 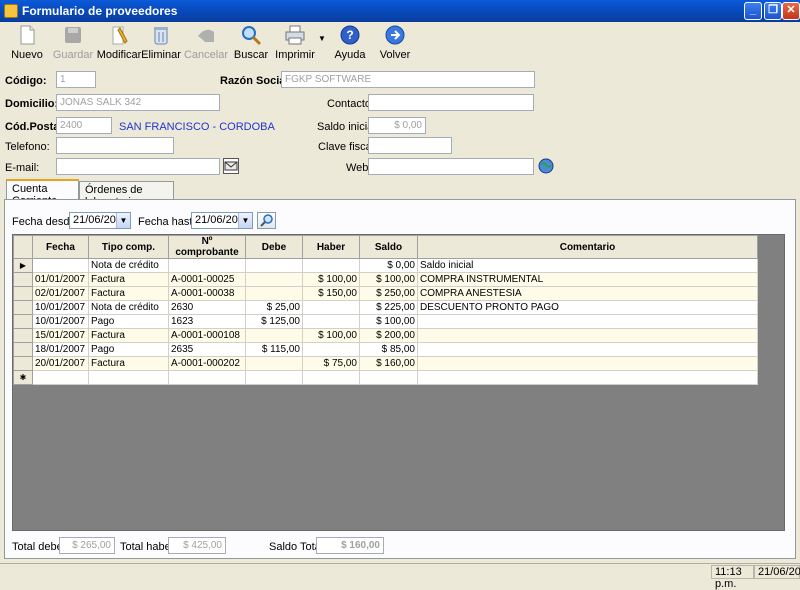 What do you see at coordinates (587, 247) in the screenshot?
I see `column-header-comentario: Comentario` at bounding box center [587, 247].